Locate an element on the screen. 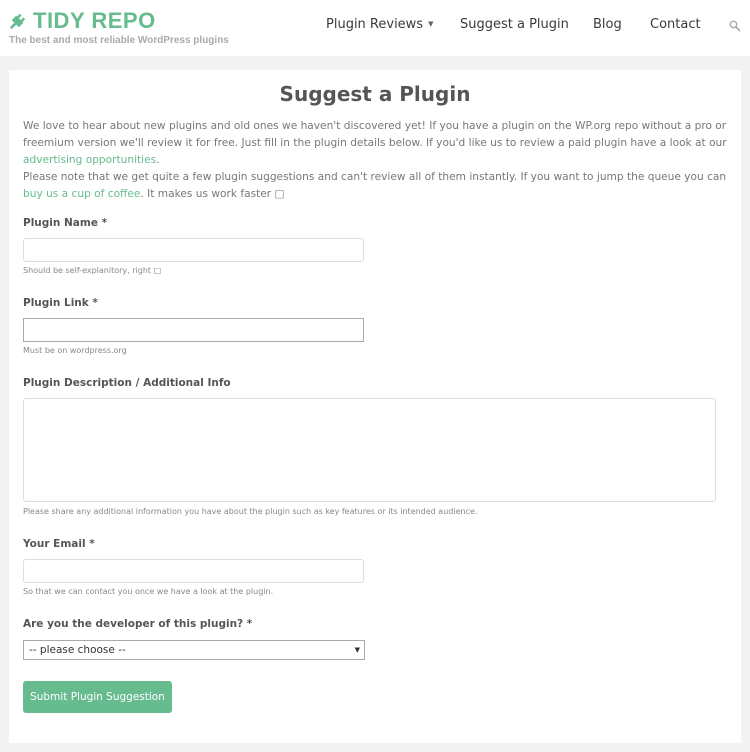 The image size is (750, 752). developer-label: Are you the developer of this plugin? * is located at coordinates (138, 624).